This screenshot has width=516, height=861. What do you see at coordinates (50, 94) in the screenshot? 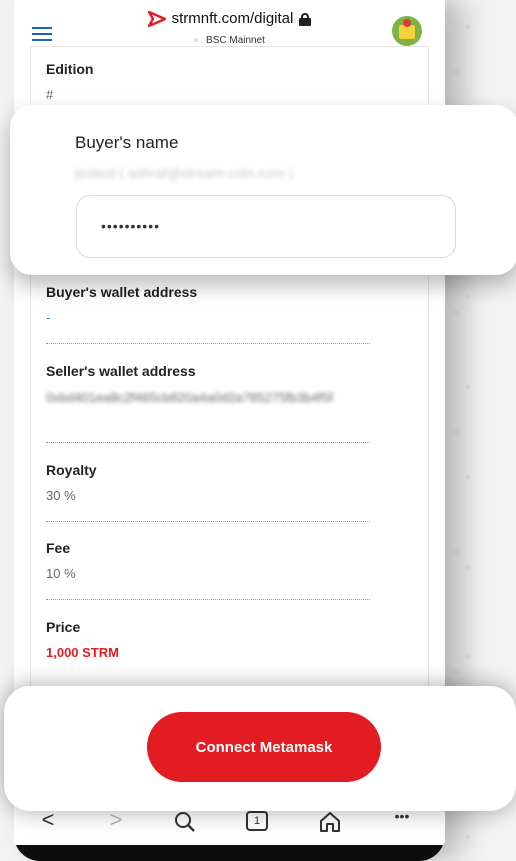
I see `edition-value: #` at bounding box center [50, 94].